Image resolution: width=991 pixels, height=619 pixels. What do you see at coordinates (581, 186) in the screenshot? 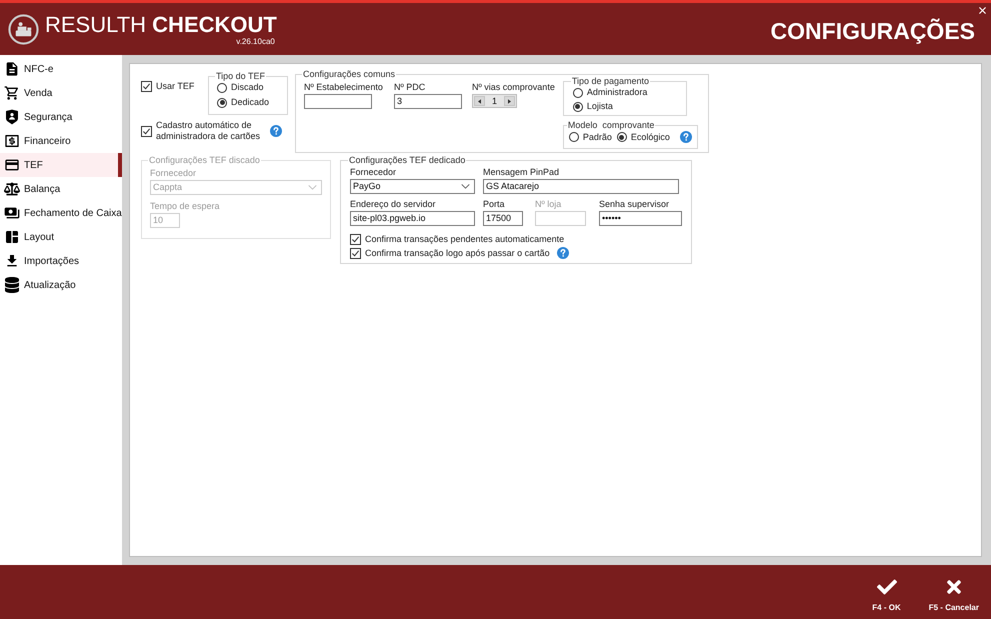
I see `input-field: GS Atacarejo` at bounding box center [581, 186].